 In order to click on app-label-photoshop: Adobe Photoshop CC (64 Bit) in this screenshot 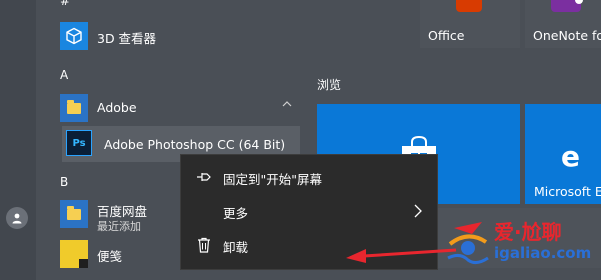, I will do `click(195, 144)`.